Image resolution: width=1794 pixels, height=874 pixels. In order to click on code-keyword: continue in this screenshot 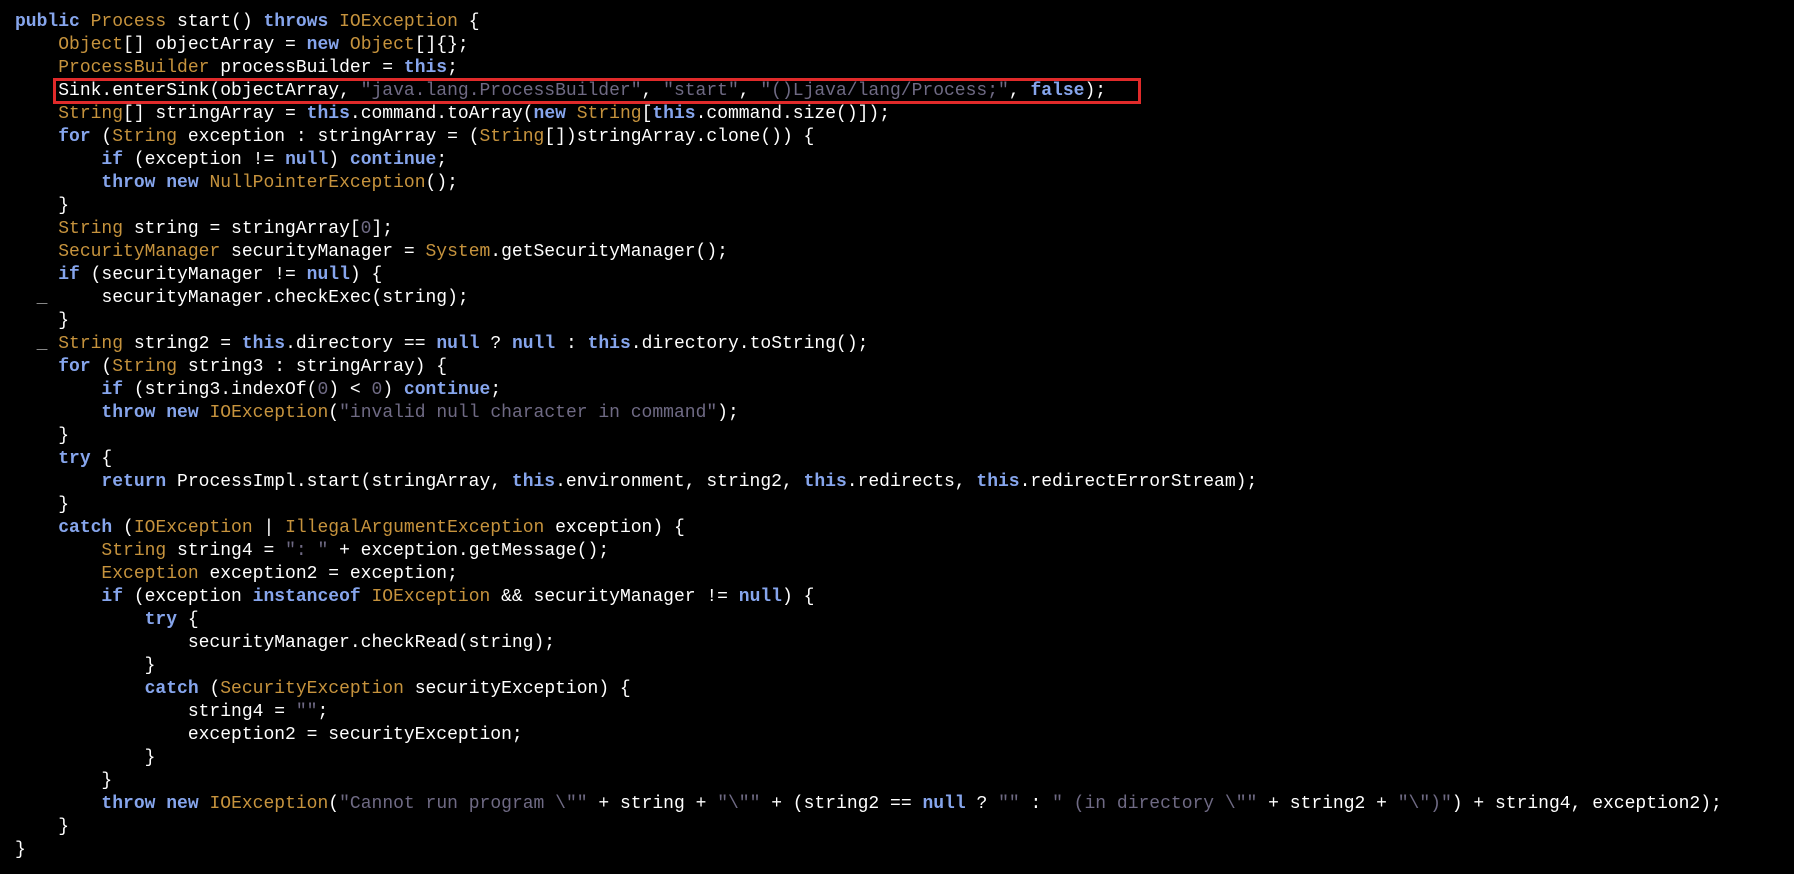, I will do `click(447, 390)`.